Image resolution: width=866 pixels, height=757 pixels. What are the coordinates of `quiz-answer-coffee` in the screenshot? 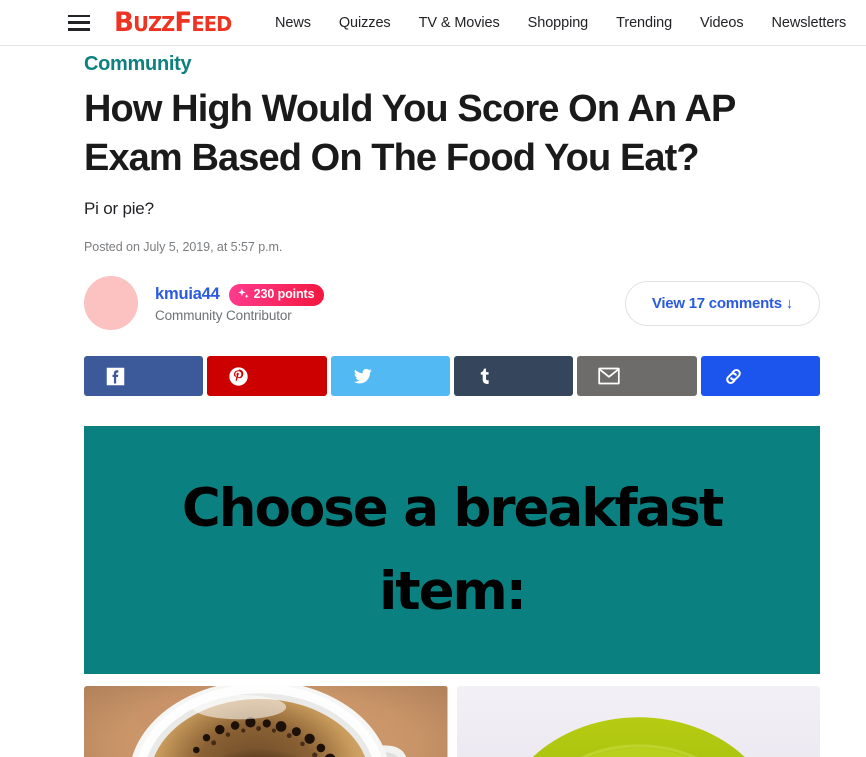 It's located at (266, 721).